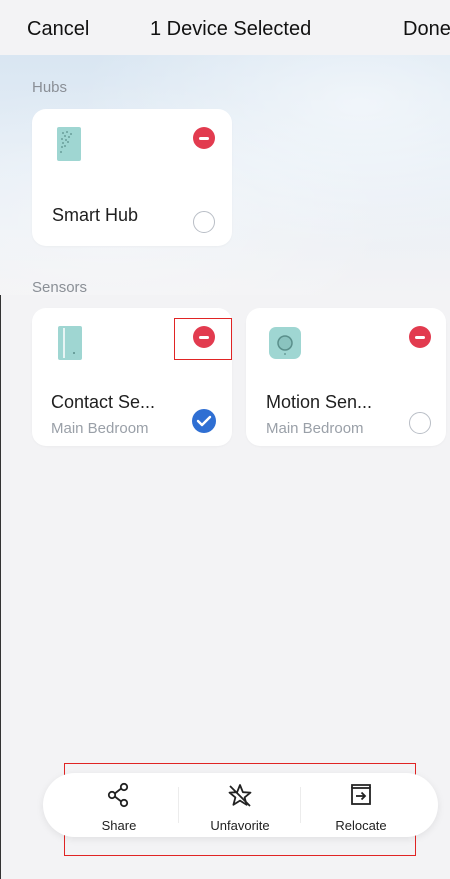 This screenshot has height=879, width=450. I want to click on highlight-box-remove, so click(203, 339).